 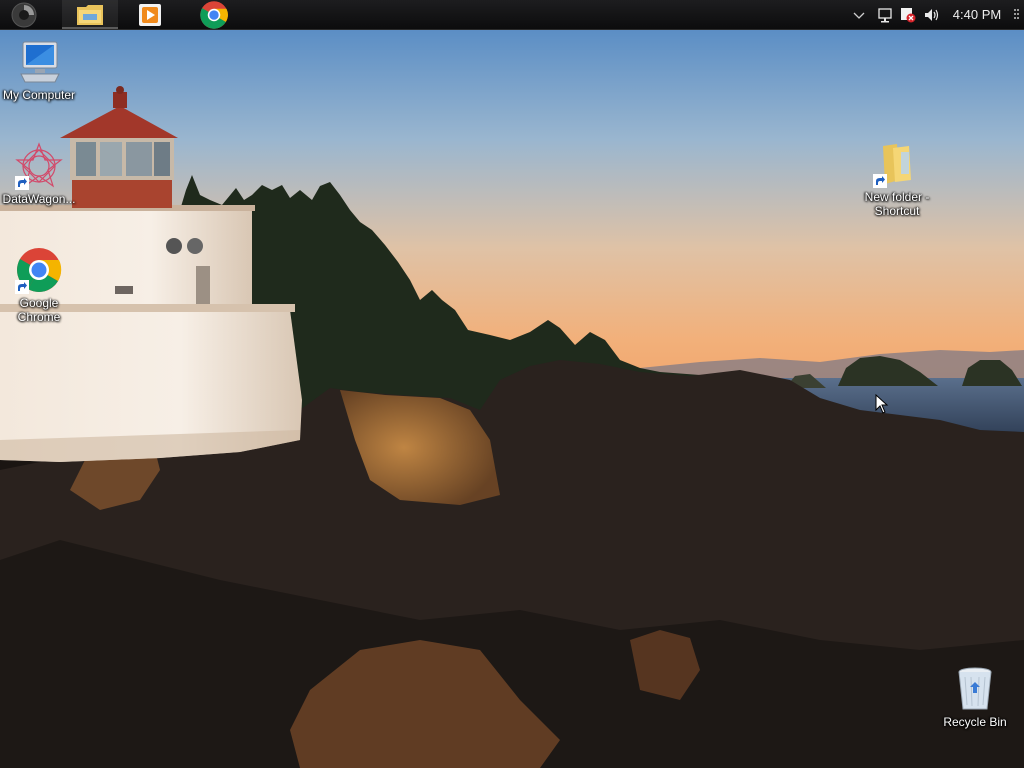 I want to click on taskbar-media-player, so click(x=150, y=14).